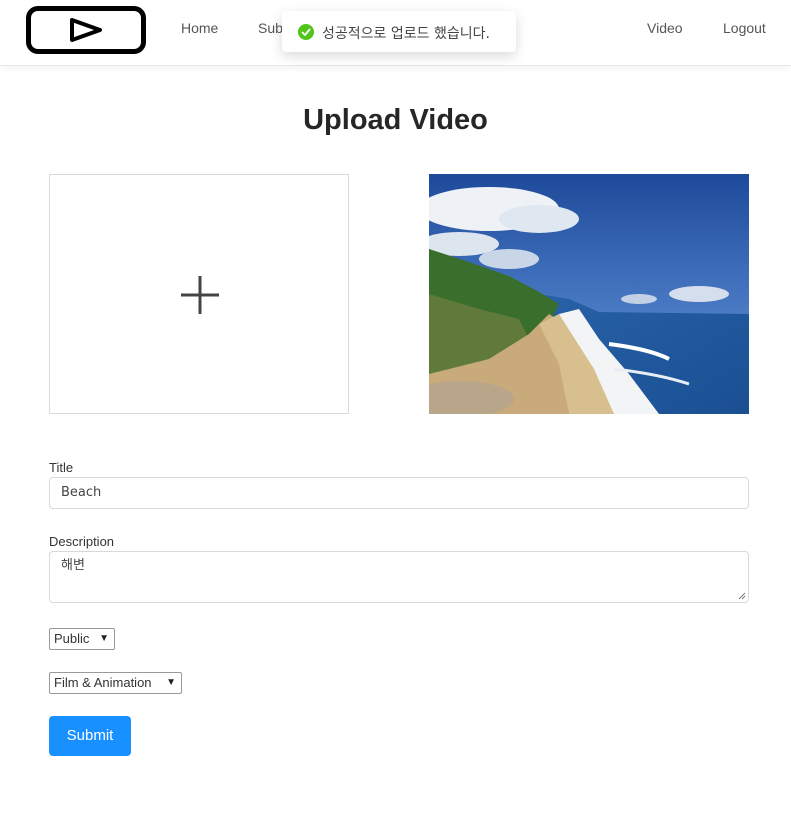 This screenshot has height=816, width=791. I want to click on beach-image, so click(589, 294).